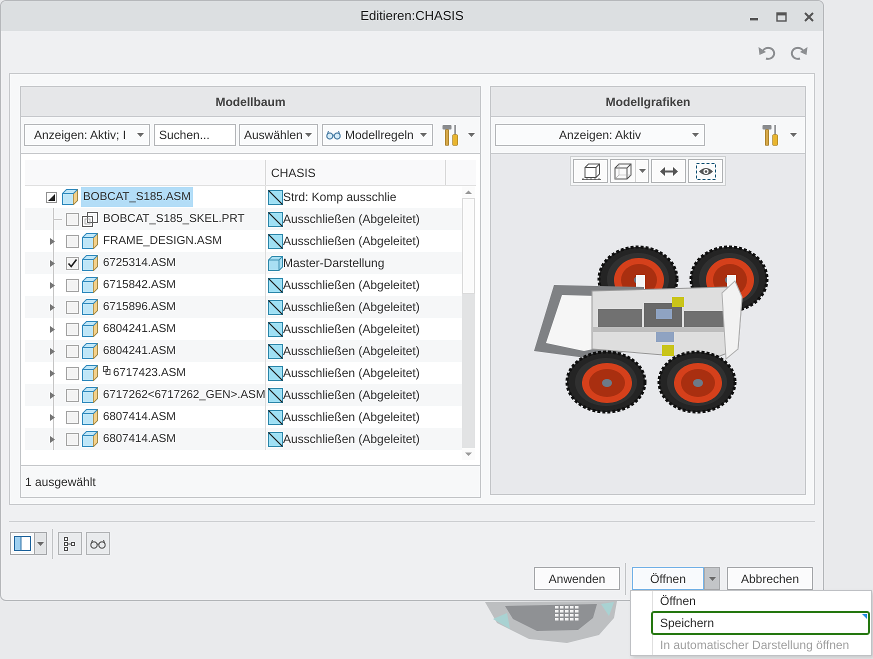  Describe the element at coordinates (184, 395) in the screenshot. I see `tree-item: 6717262<6717262_GEN>.ASM` at that location.